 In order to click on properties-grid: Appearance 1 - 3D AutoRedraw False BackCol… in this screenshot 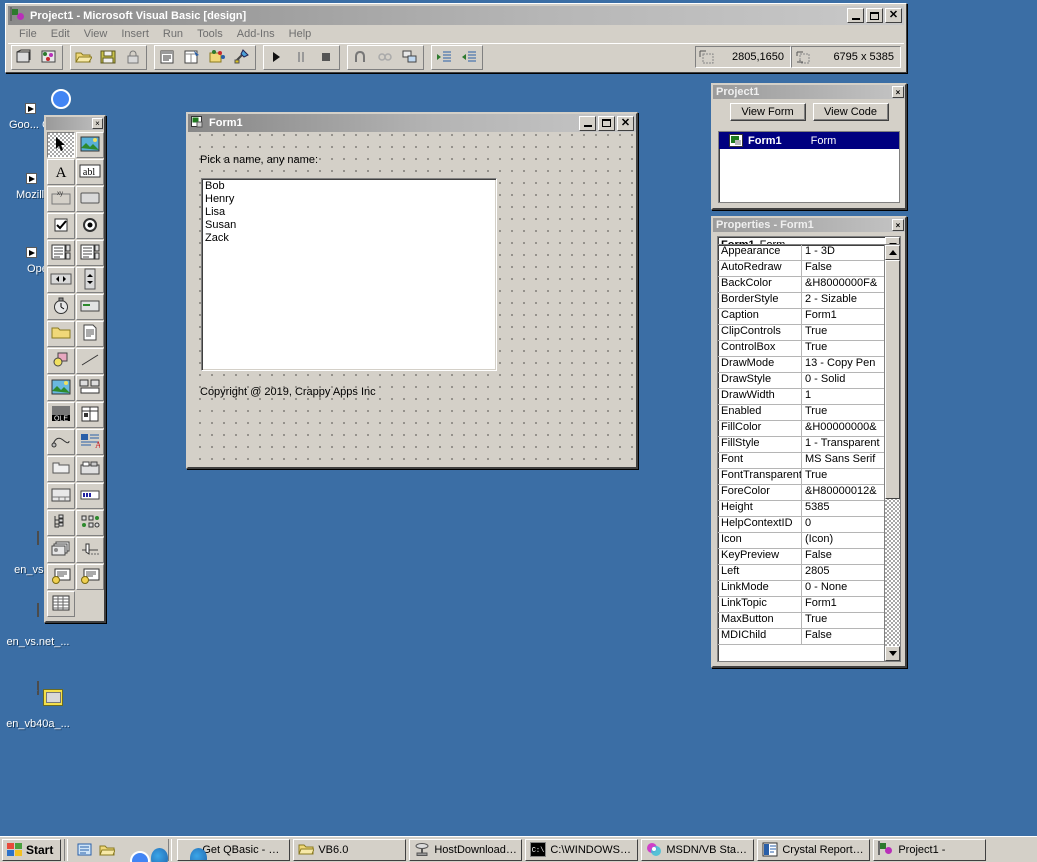, I will do `click(801, 453)`.